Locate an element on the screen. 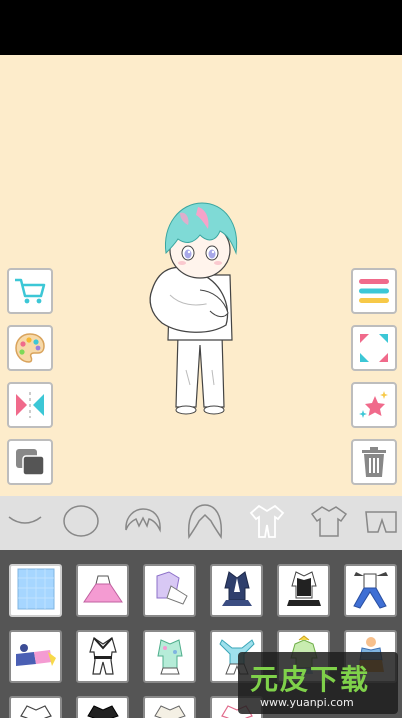  pants-icon is located at coordinates (380, 523).